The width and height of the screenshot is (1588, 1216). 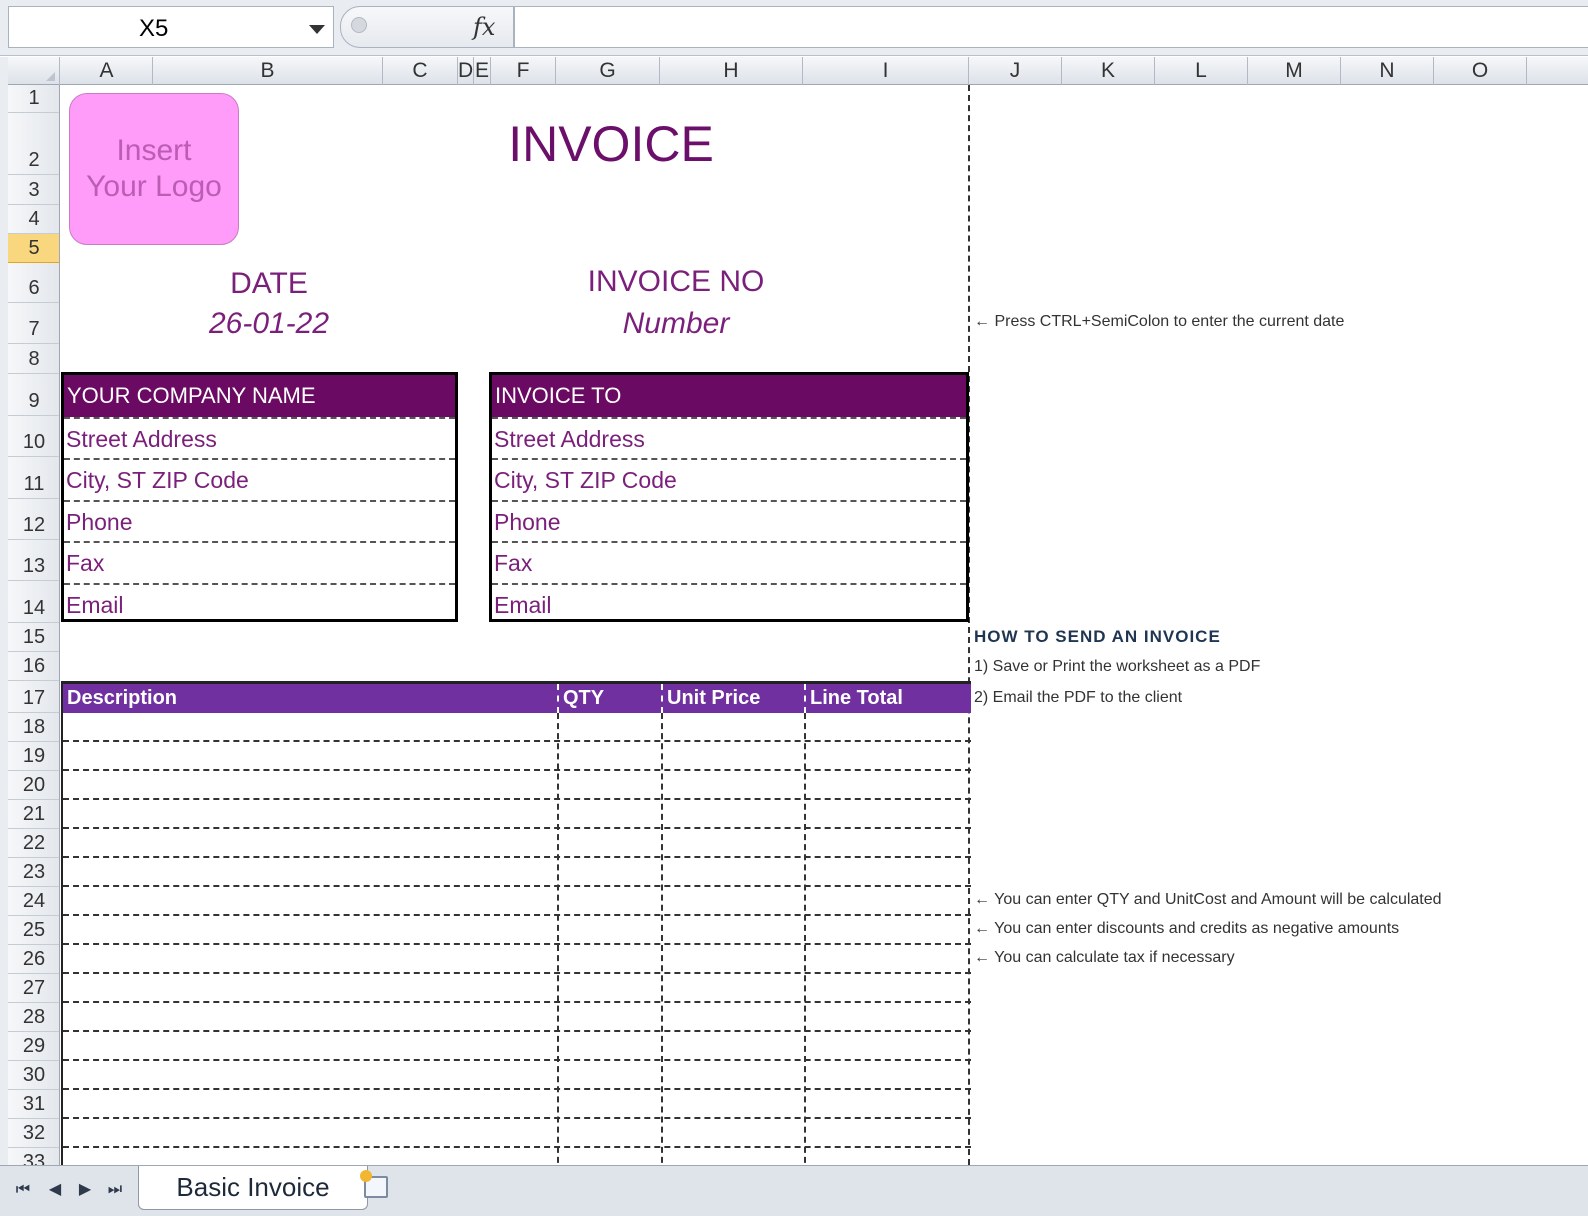 What do you see at coordinates (33, 1156) in the screenshot?
I see `row-header: 33` at bounding box center [33, 1156].